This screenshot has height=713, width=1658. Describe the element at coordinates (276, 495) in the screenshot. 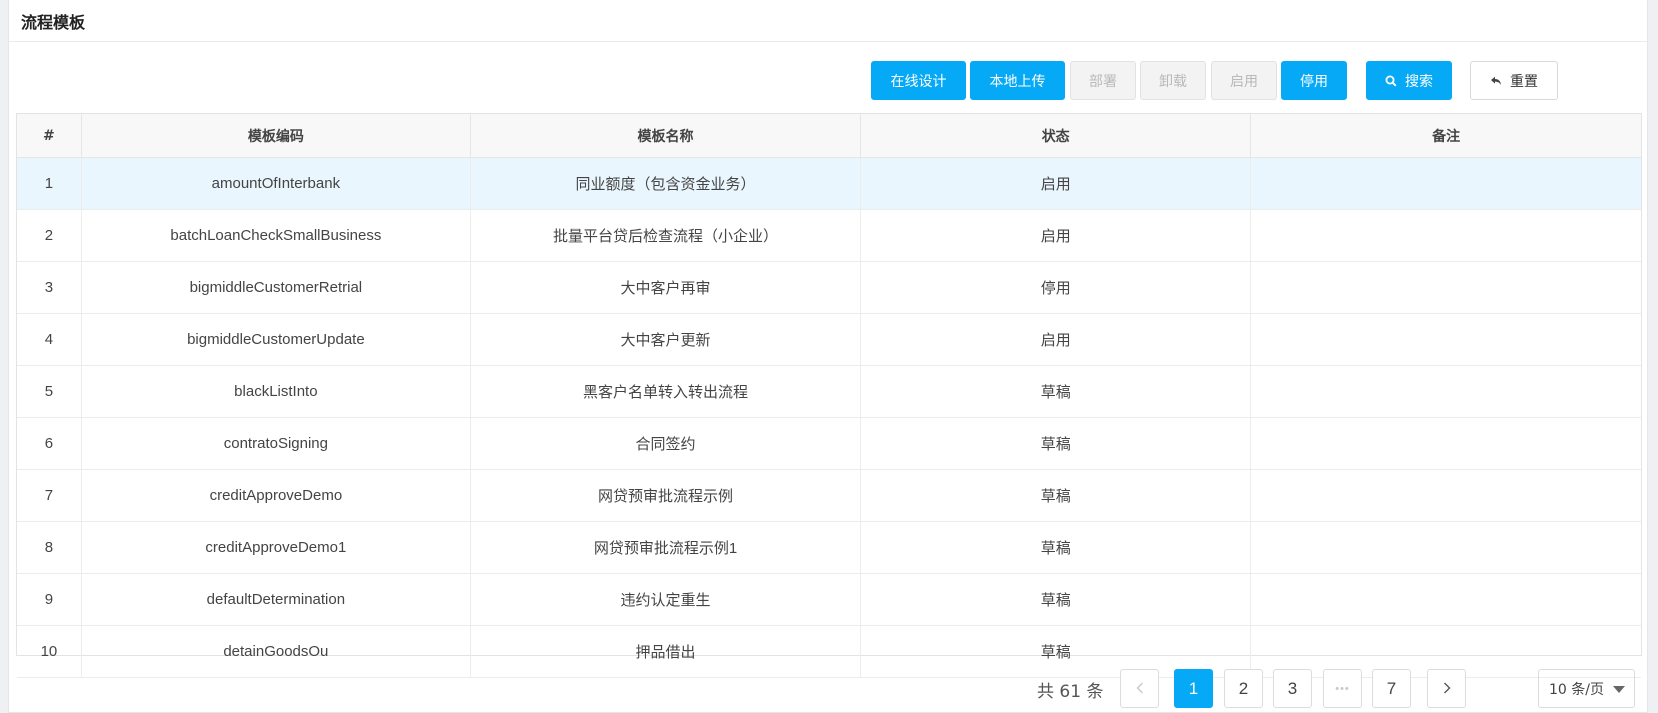

I see `cell-code: creditApproveDemo` at that location.